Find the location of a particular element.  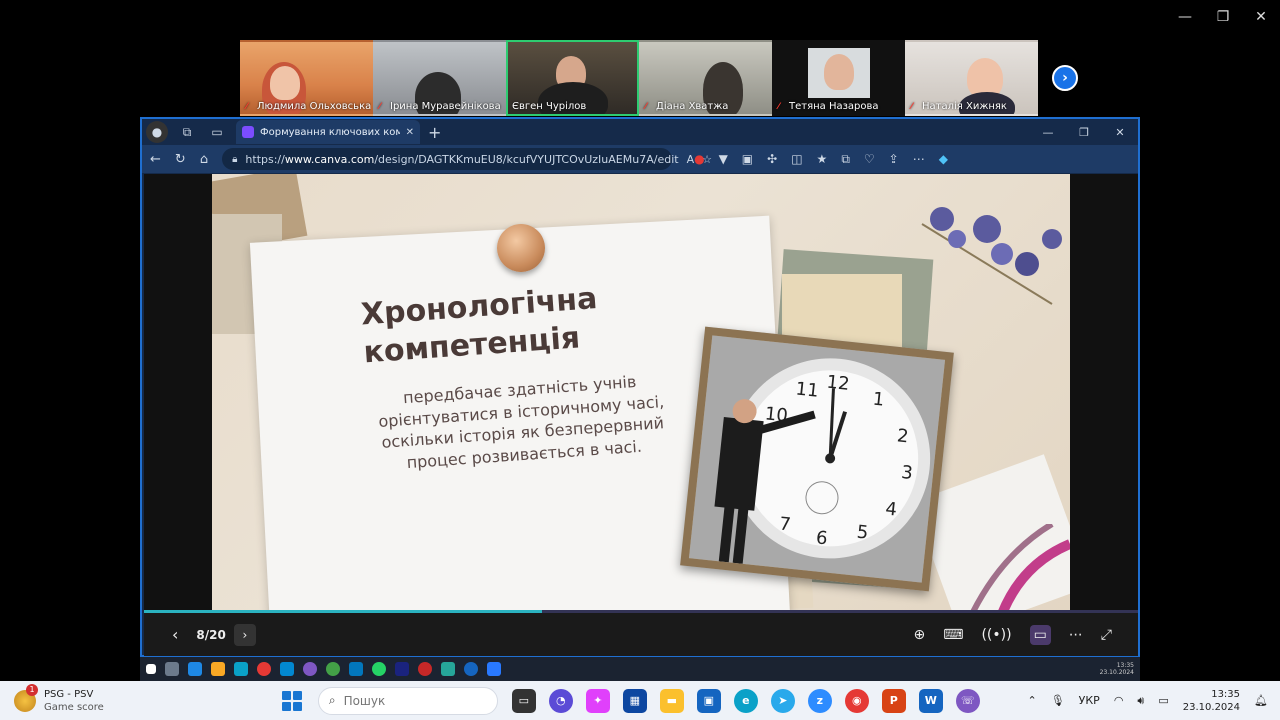

participant-tile: ⁄ Тетяна Назарова is located at coordinates (838, 78).